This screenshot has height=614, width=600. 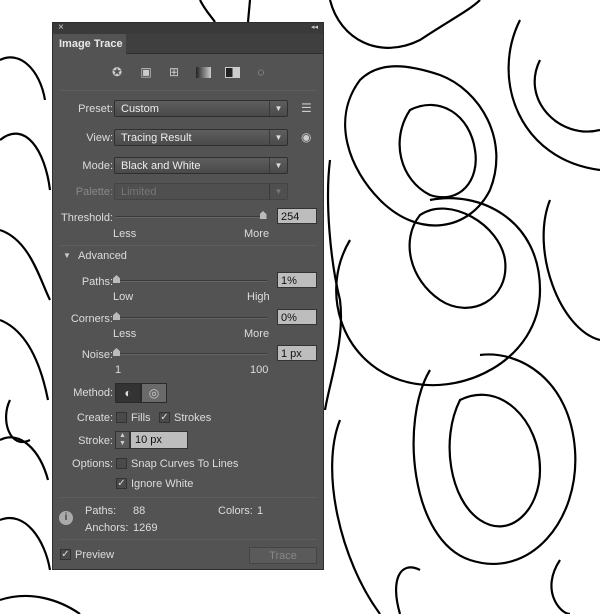 What do you see at coordinates (95, 555) in the screenshot?
I see `preview-label: Preview` at bounding box center [95, 555].